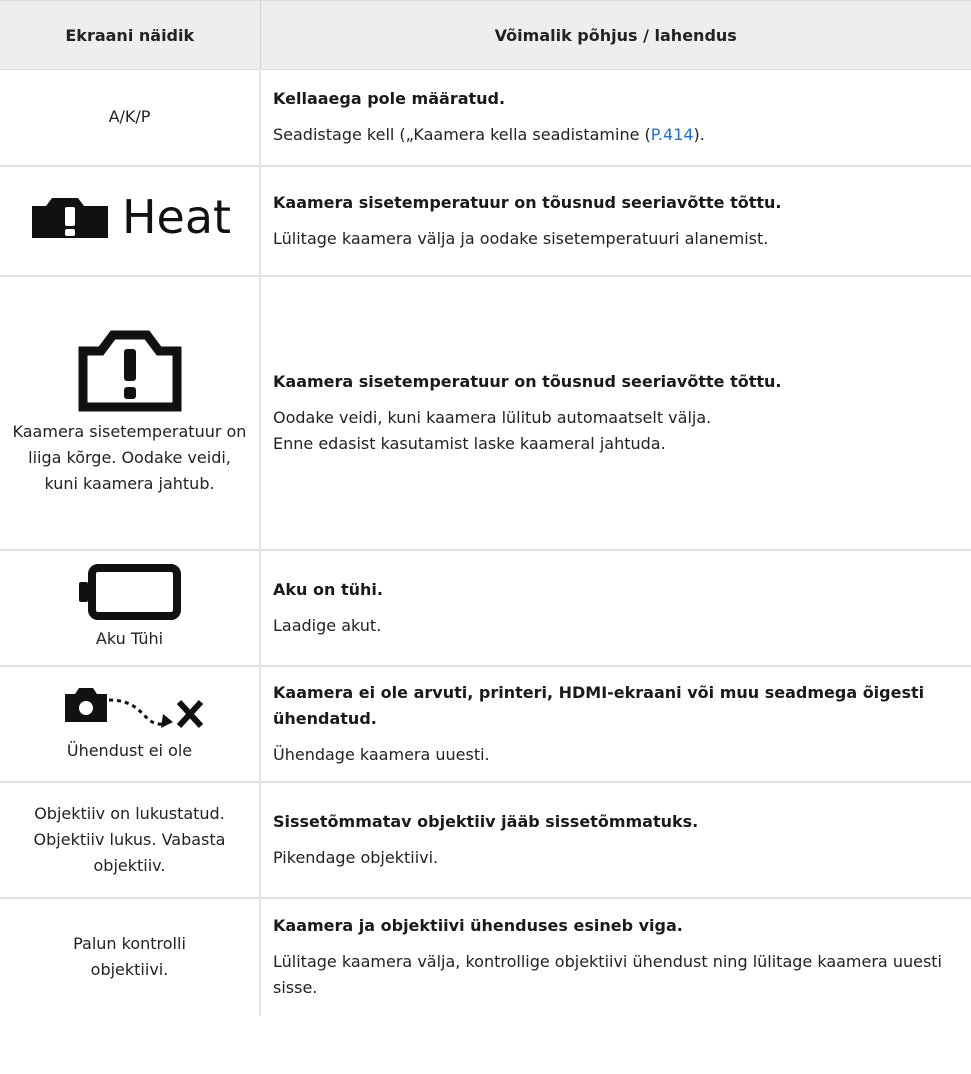 The image size is (971, 1074). Describe the element at coordinates (129, 638) in the screenshot. I see `symbol-text: Aku Tühi` at that location.